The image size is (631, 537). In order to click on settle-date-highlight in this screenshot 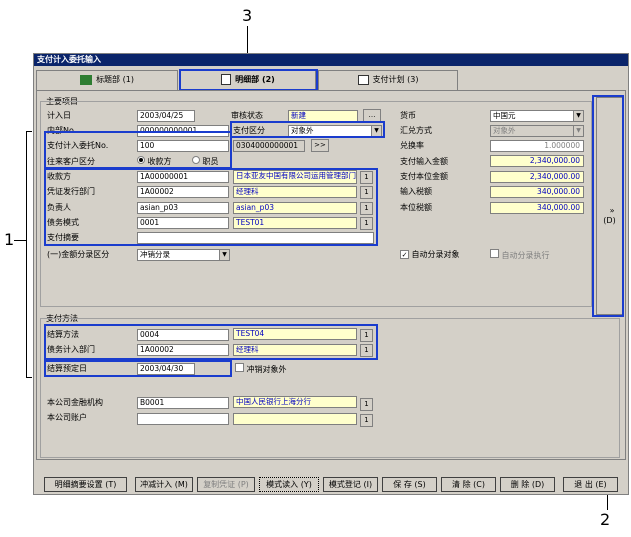, I will do `click(138, 368)`.